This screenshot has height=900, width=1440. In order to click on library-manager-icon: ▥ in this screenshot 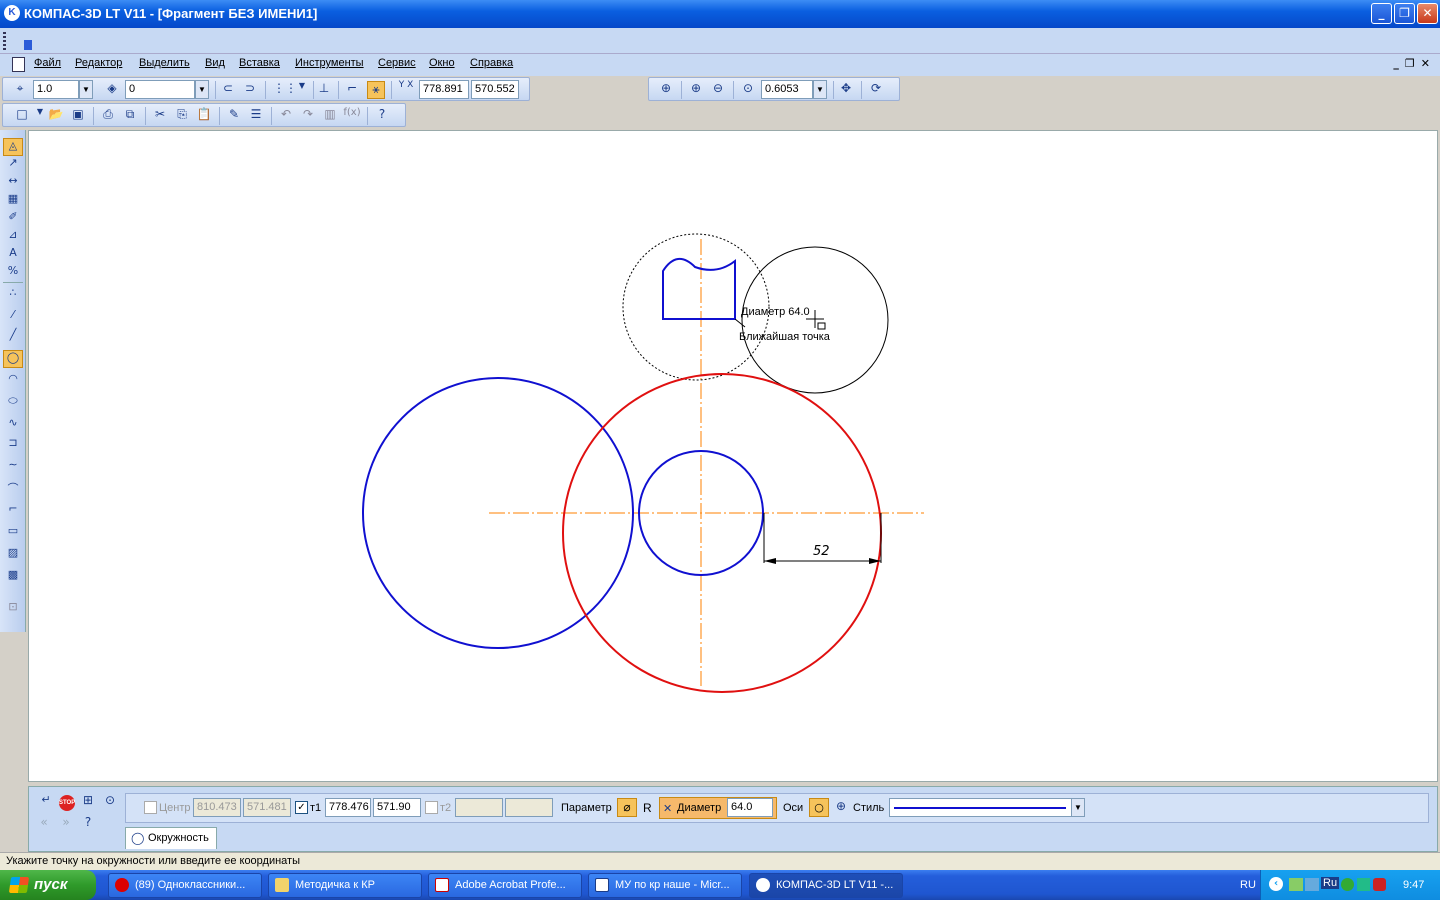, I will do `click(330, 116)`.